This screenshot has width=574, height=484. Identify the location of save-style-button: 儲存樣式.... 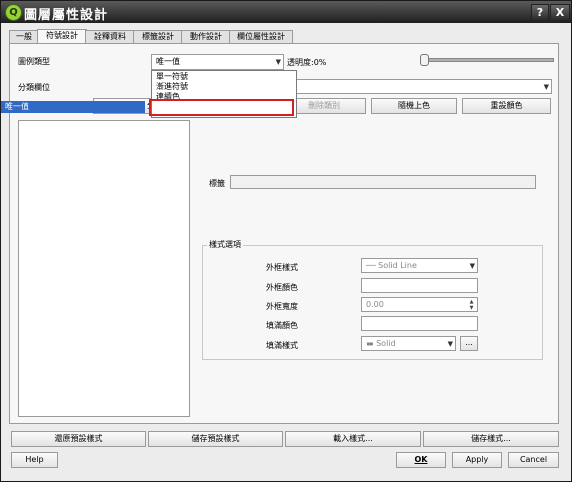
(491, 439).